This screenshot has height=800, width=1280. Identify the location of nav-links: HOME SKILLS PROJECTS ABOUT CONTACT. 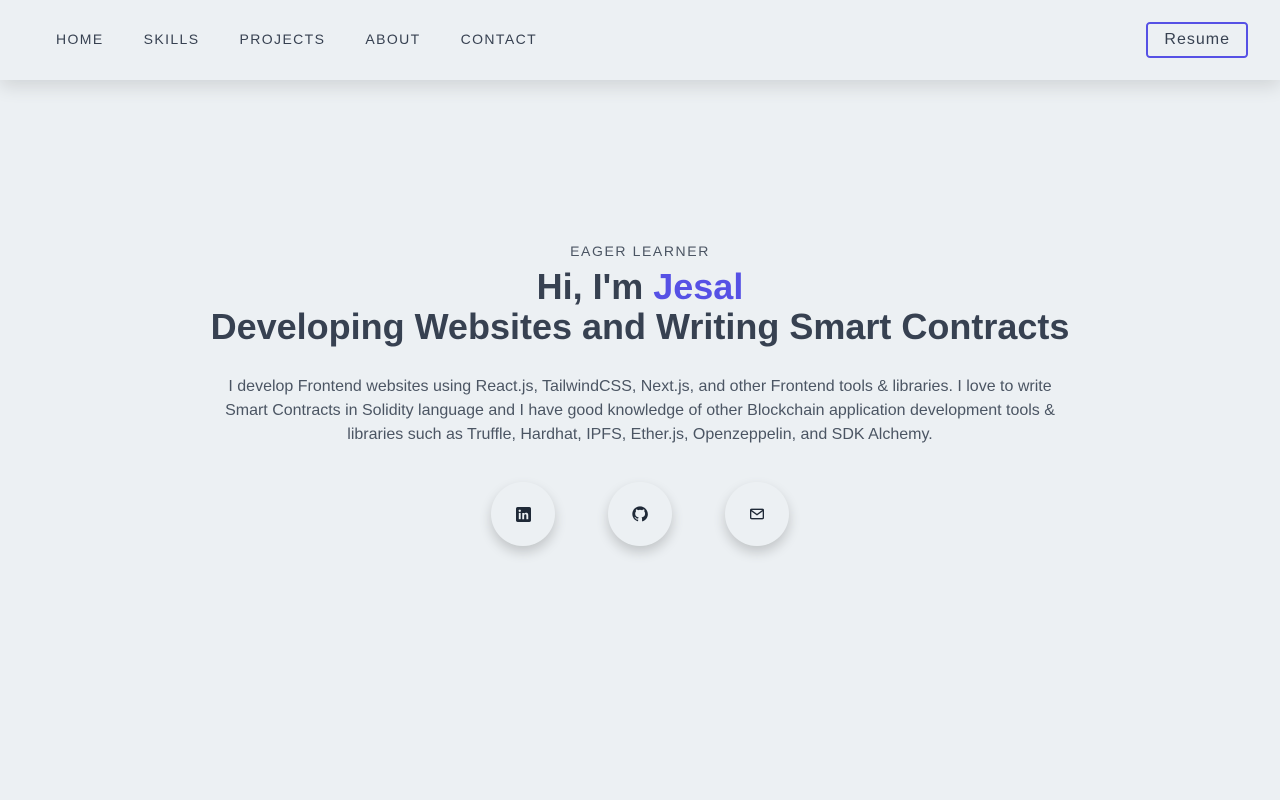
(296, 40).